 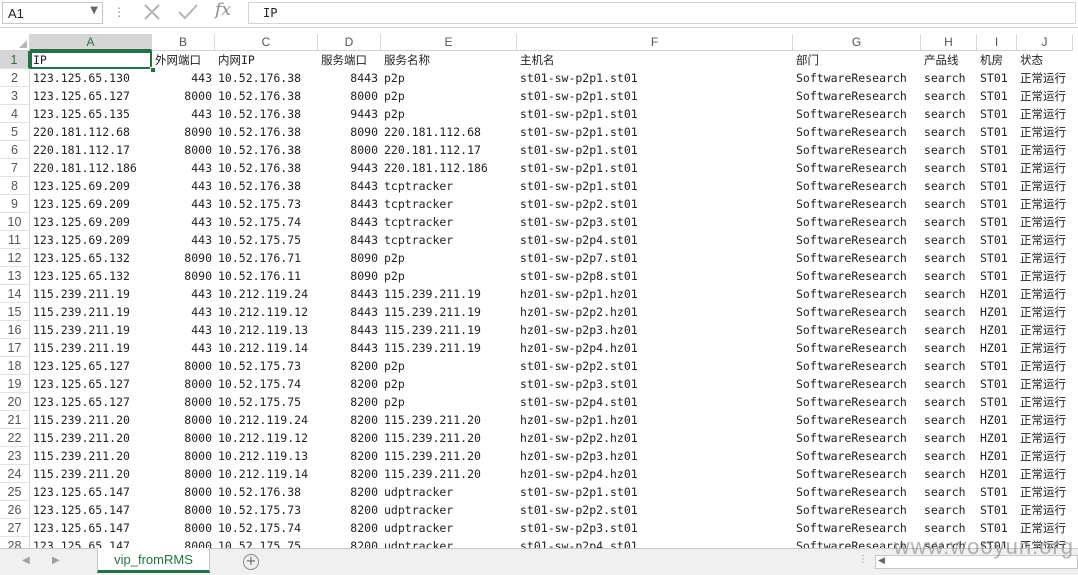 I want to click on cell-i5: ST01, so click(x=997, y=132).